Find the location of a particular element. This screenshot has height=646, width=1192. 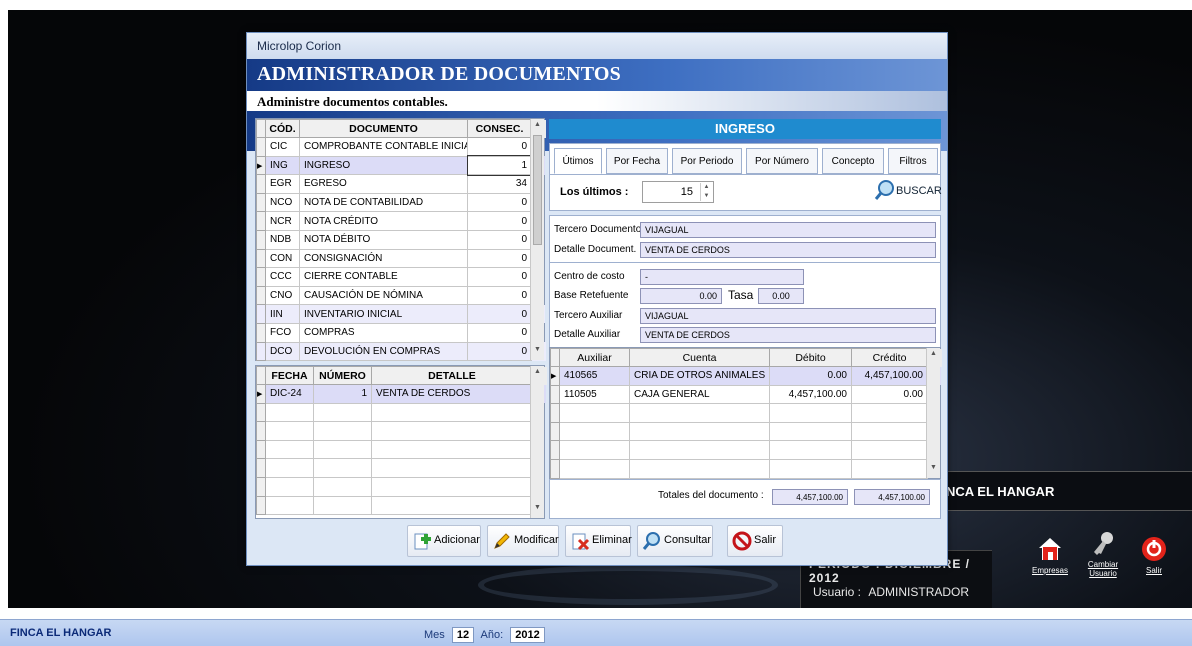

table-row: NCO NOTA DE CONTABILIDAD 0 is located at coordinates (401, 202).